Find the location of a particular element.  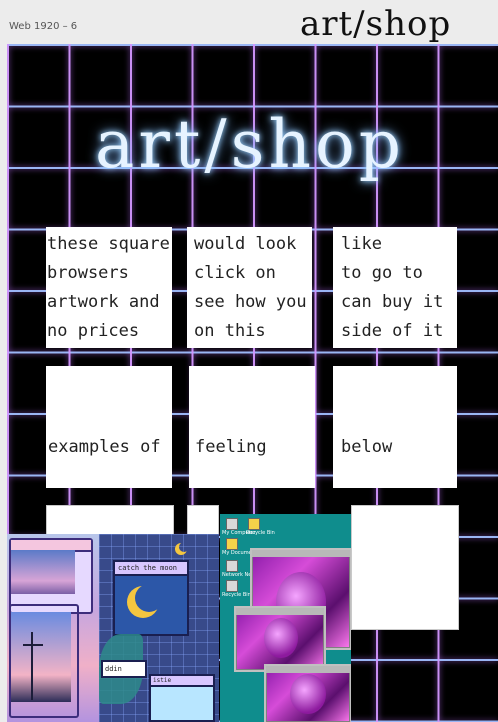

card-line: browsers is located at coordinates (88, 273).